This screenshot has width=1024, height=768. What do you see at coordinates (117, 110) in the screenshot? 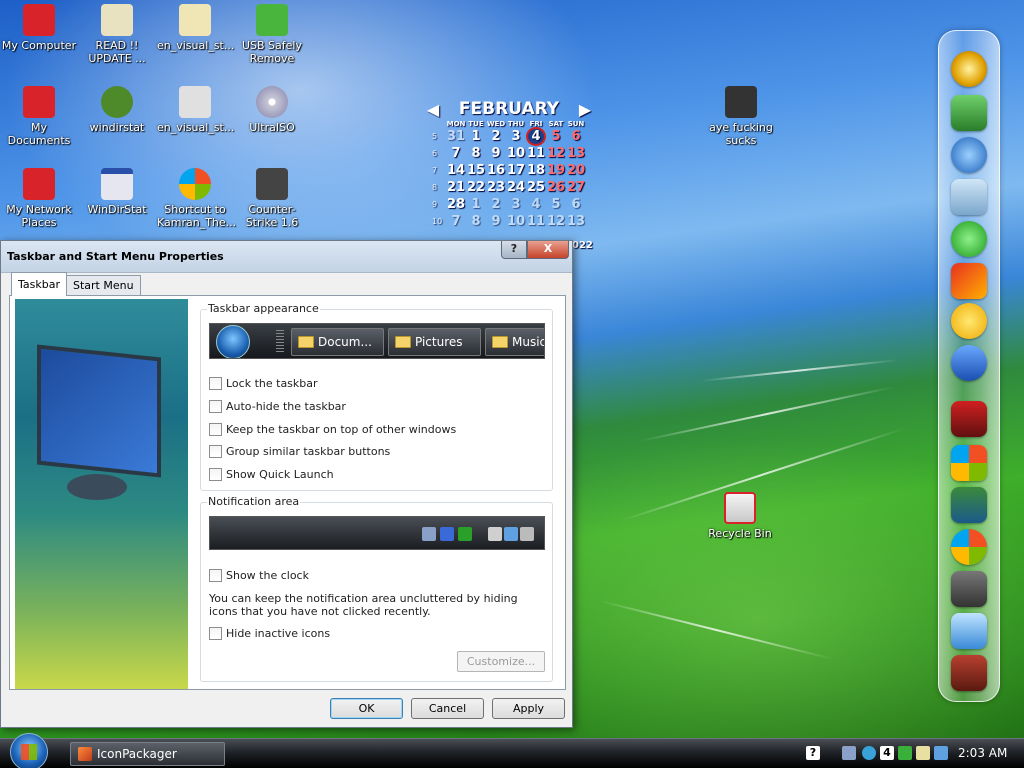
I see `desktop-icon-windirstat-tree: windirstat` at bounding box center [117, 110].